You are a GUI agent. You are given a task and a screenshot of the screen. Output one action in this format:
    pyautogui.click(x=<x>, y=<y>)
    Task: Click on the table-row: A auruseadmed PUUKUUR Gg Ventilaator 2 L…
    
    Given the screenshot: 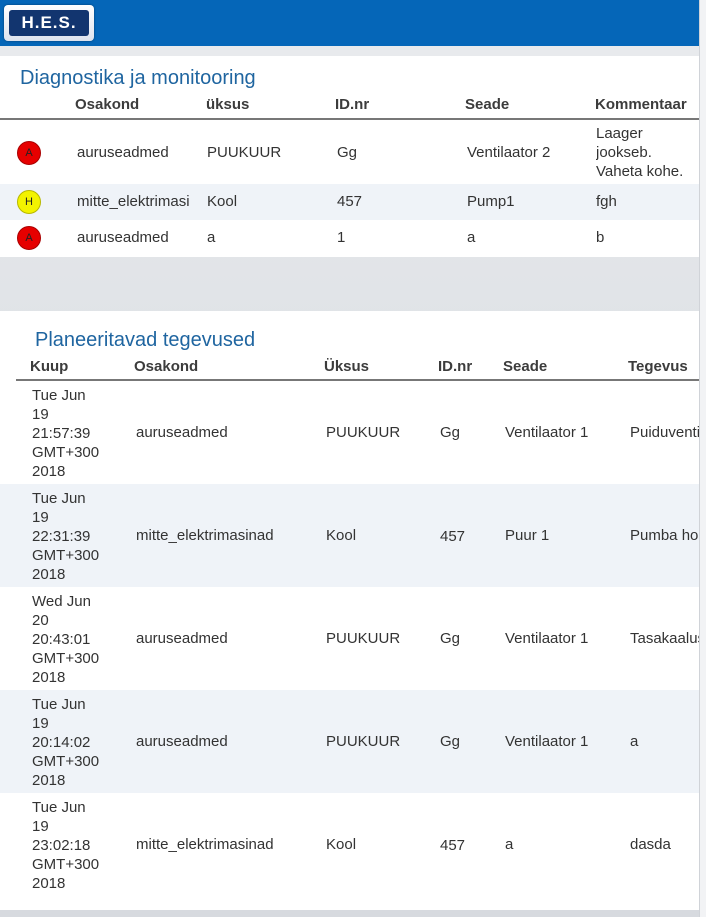 What is the action you would take?
    pyautogui.click(x=349, y=152)
    